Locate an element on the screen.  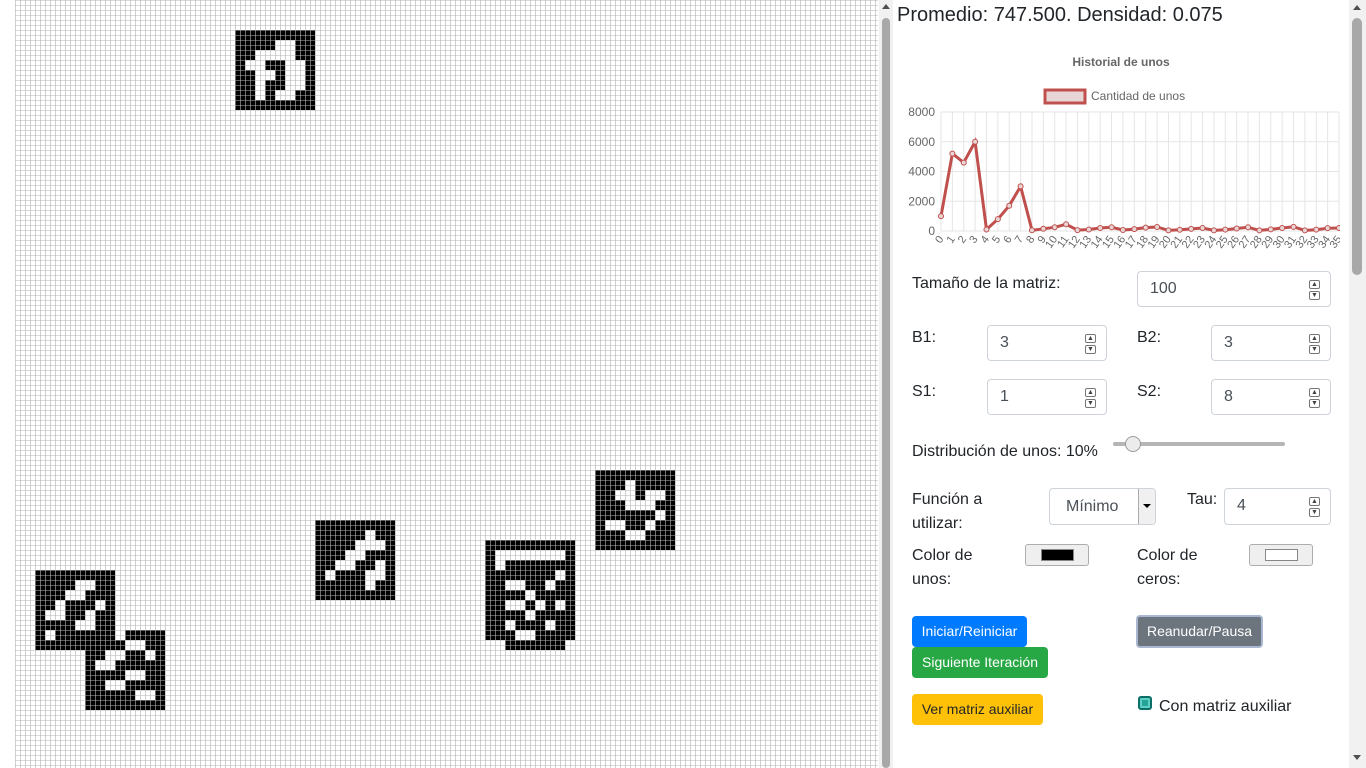
grid-scrollbar-thumb is located at coordinates (886, 393).